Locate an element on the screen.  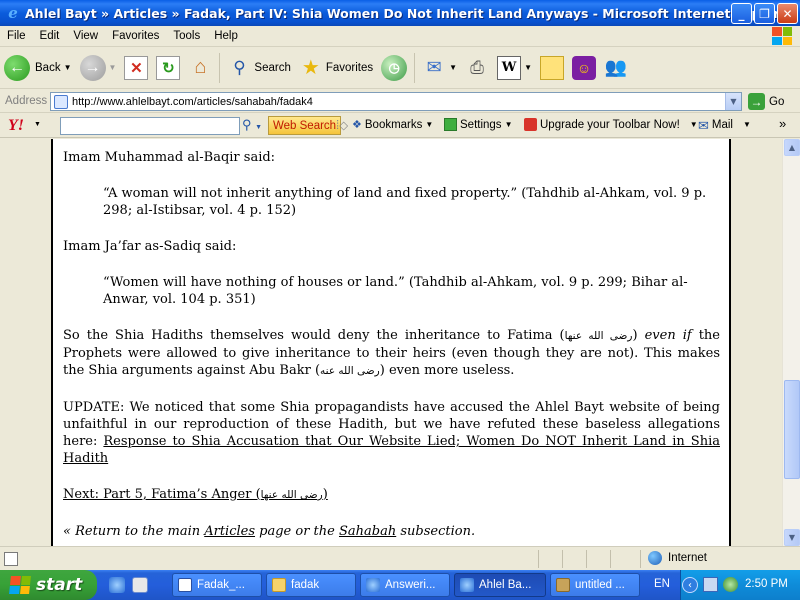
messenger-tray-icon is located at coordinates (730, 584).